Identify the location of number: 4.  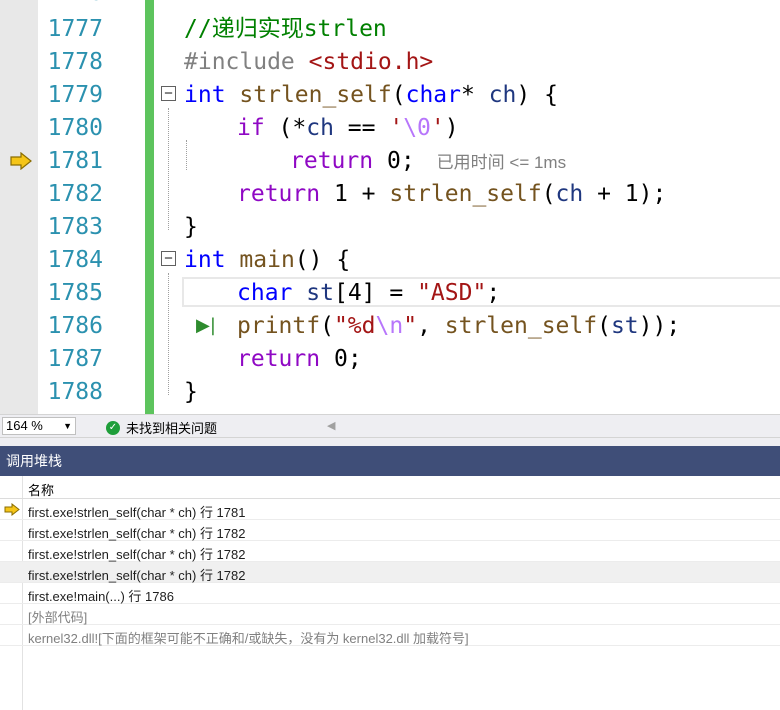
(354, 293).